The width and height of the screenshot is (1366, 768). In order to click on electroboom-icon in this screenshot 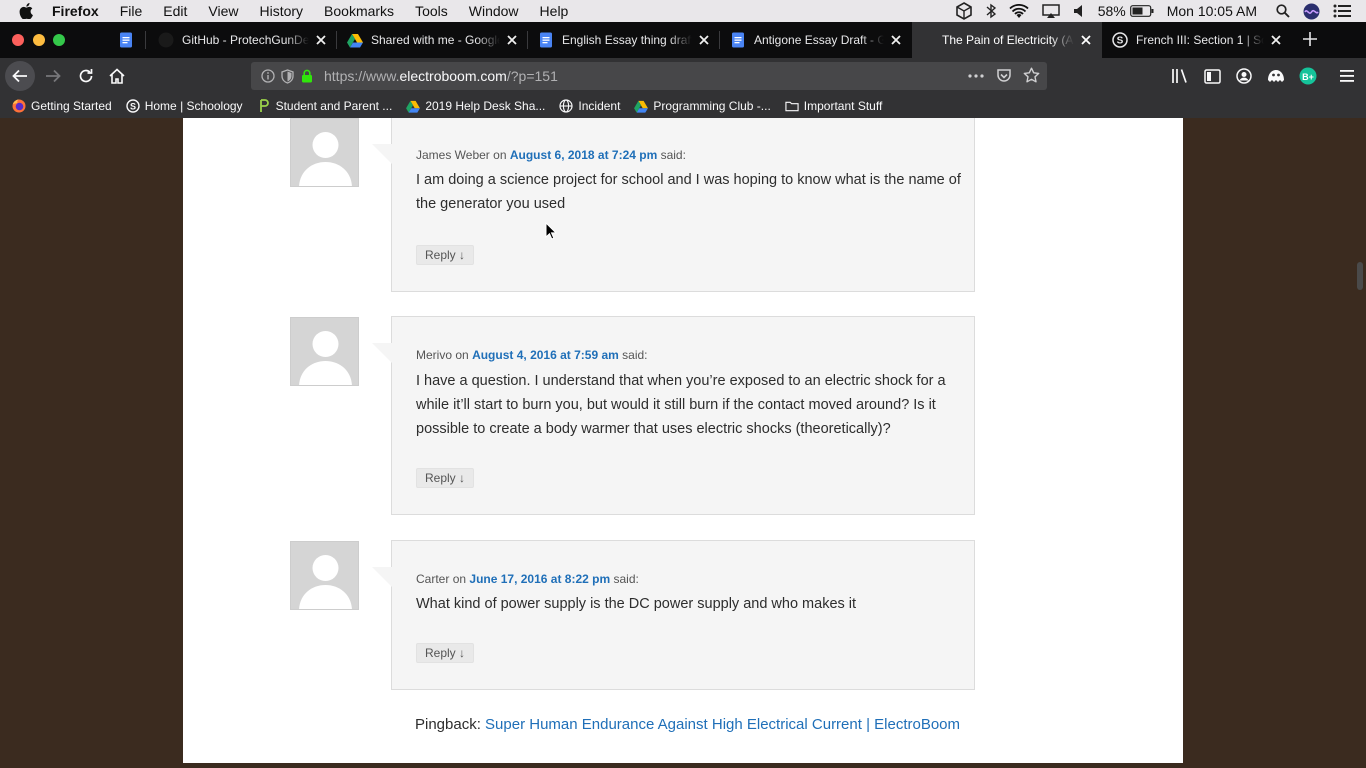, I will do `click(924, 40)`.